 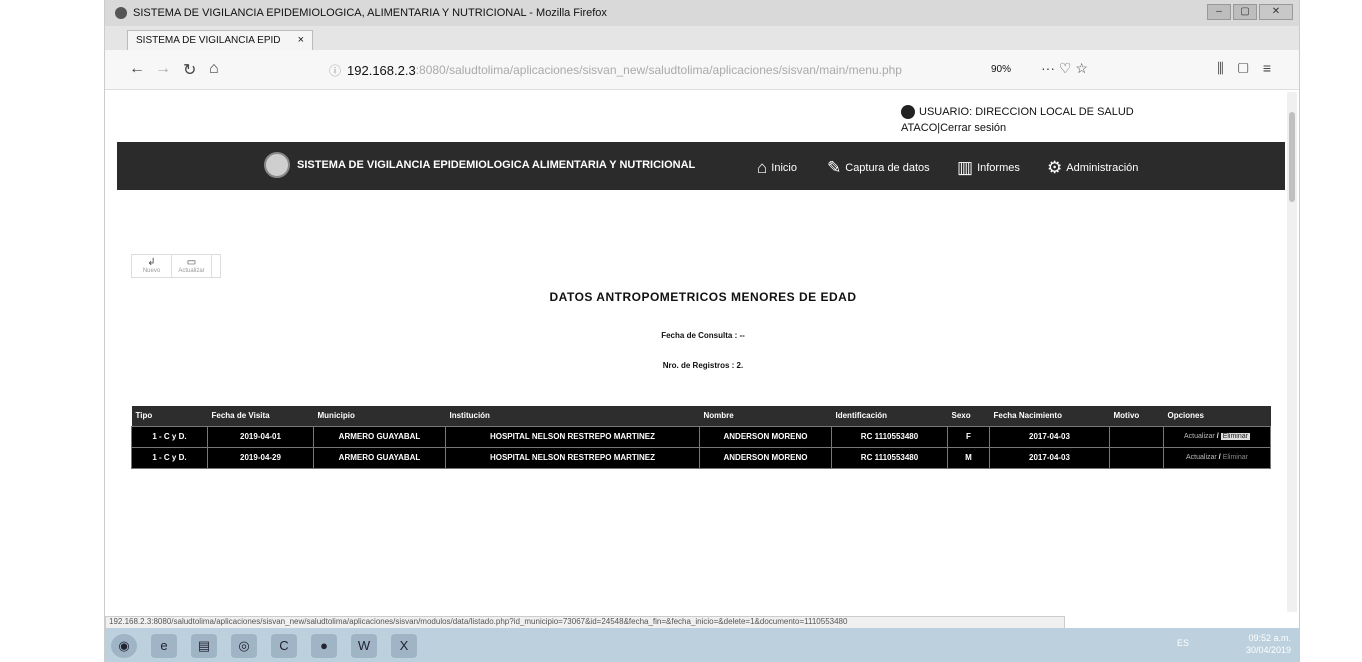 I want to click on col-identificacion: Identificación, so click(x=889, y=416).